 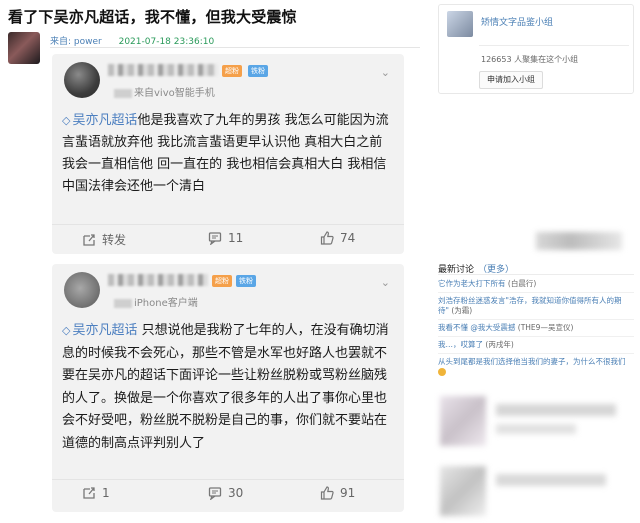 What do you see at coordinates (104, 239) in the screenshot?
I see `repost-button: 转发` at bounding box center [104, 239].